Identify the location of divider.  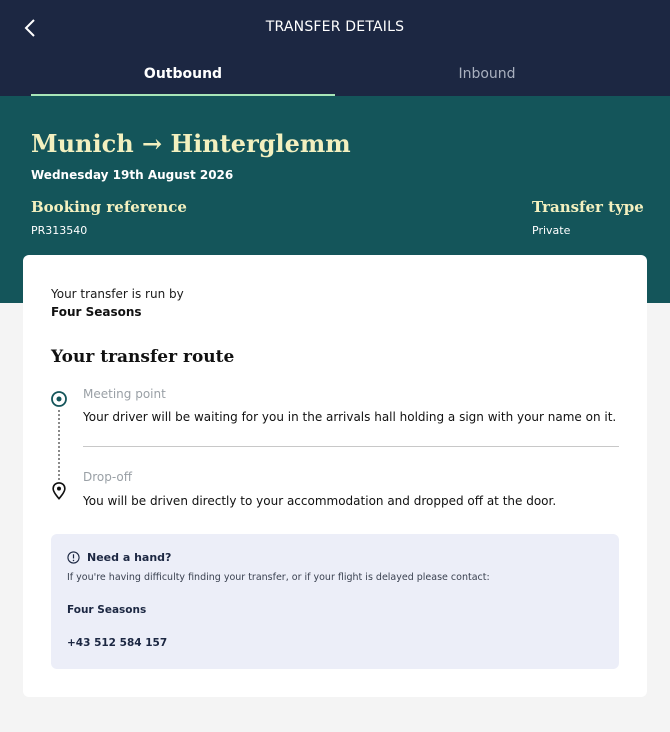
(351, 446).